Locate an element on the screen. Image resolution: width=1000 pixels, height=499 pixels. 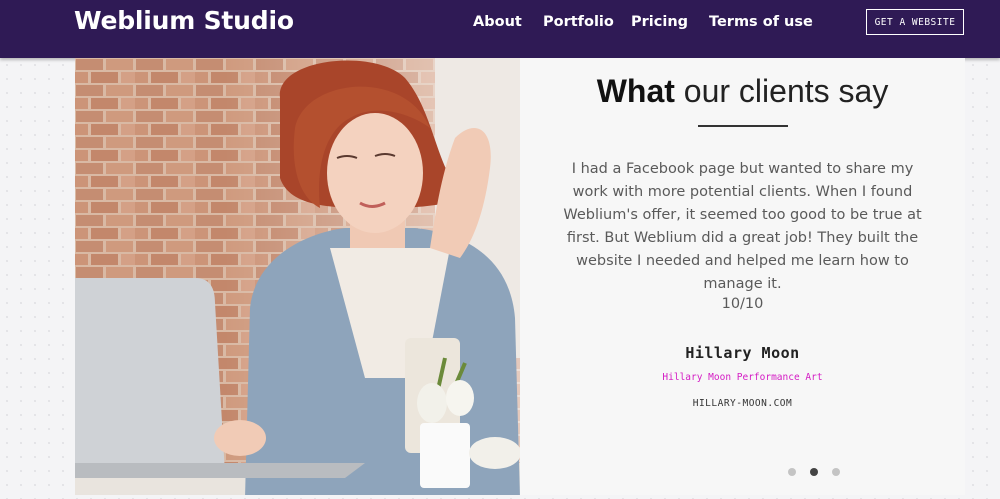
nav-link-pricing: Pricing is located at coordinates (659, 22).